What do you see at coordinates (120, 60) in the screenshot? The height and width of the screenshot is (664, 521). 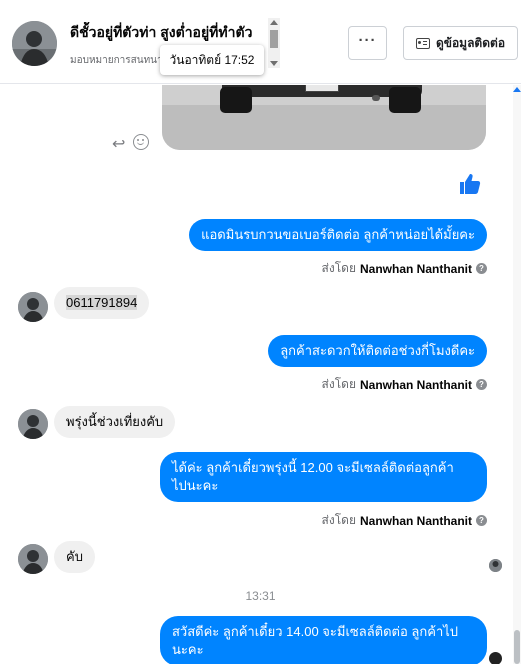 I see `assign-conversation-label: มอบหมายการสนทนา` at bounding box center [120, 60].